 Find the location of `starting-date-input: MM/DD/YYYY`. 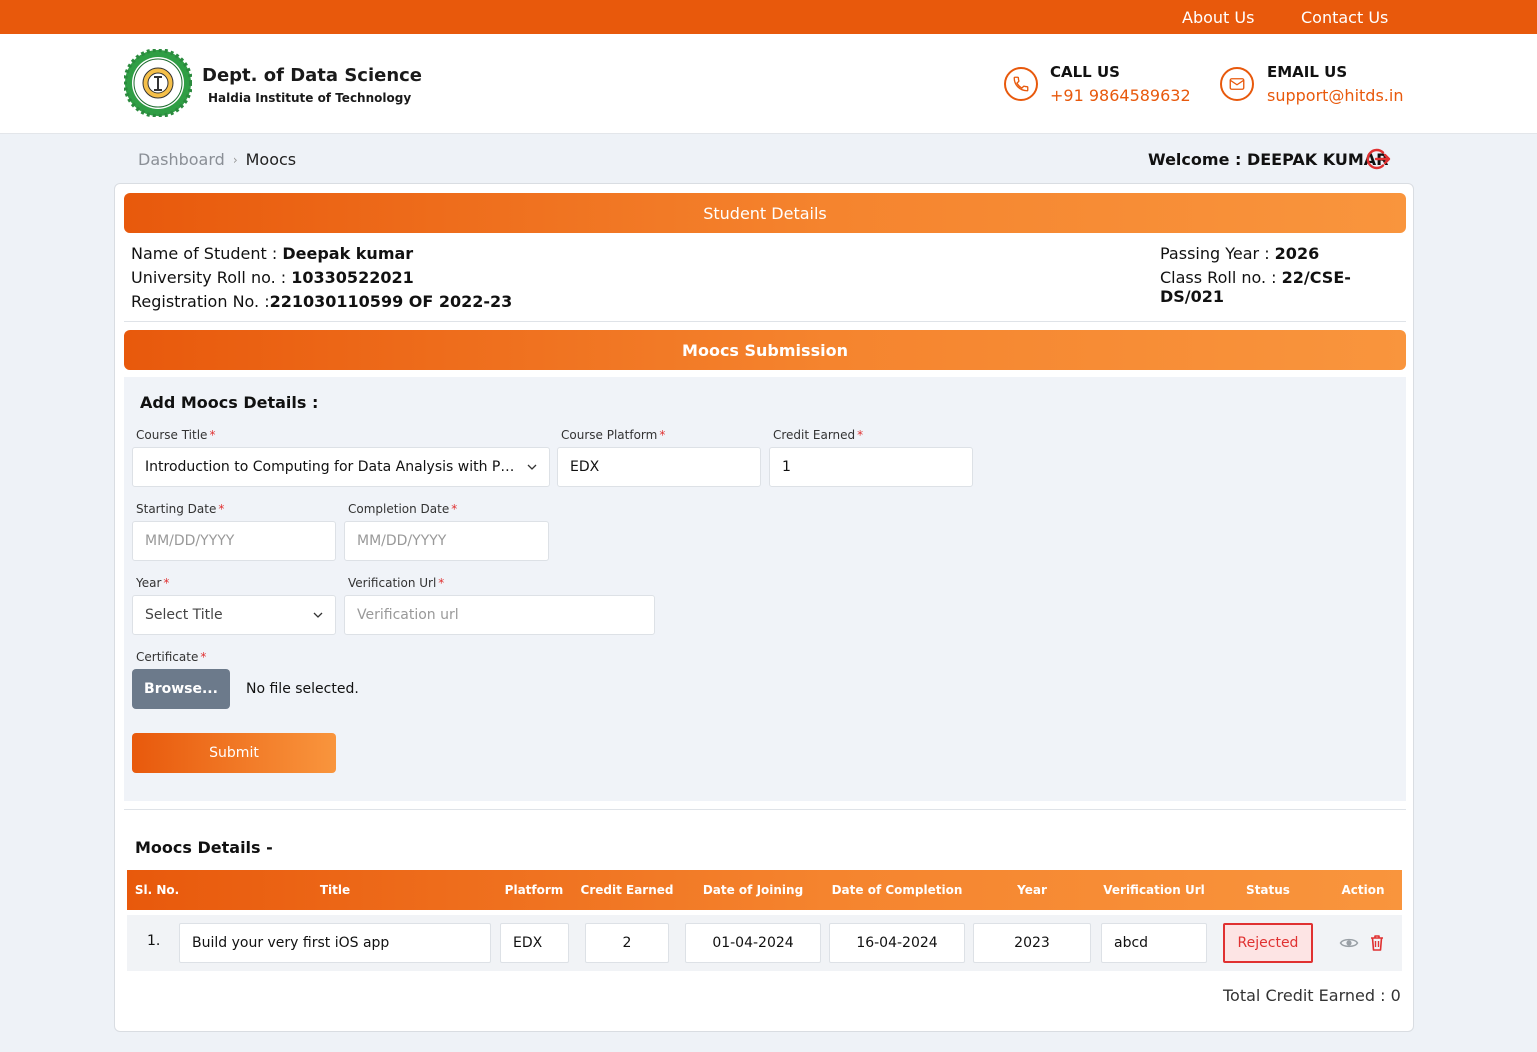

starting-date-input: MM/DD/YYYY is located at coordinates (234, 541).